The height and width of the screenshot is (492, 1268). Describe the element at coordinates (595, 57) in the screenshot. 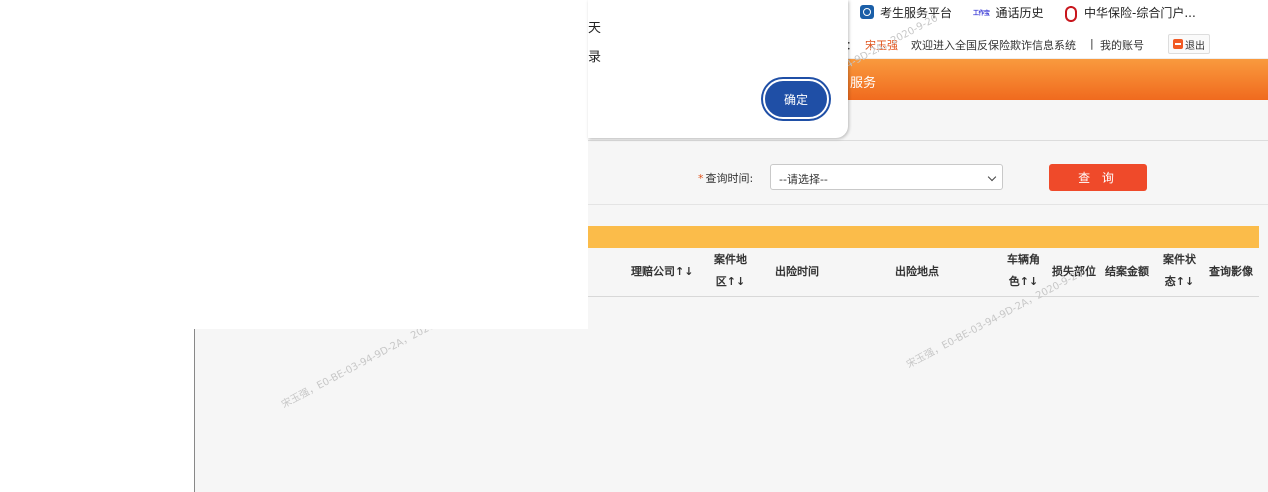

I see `dialog-message-line: 录` at that location.